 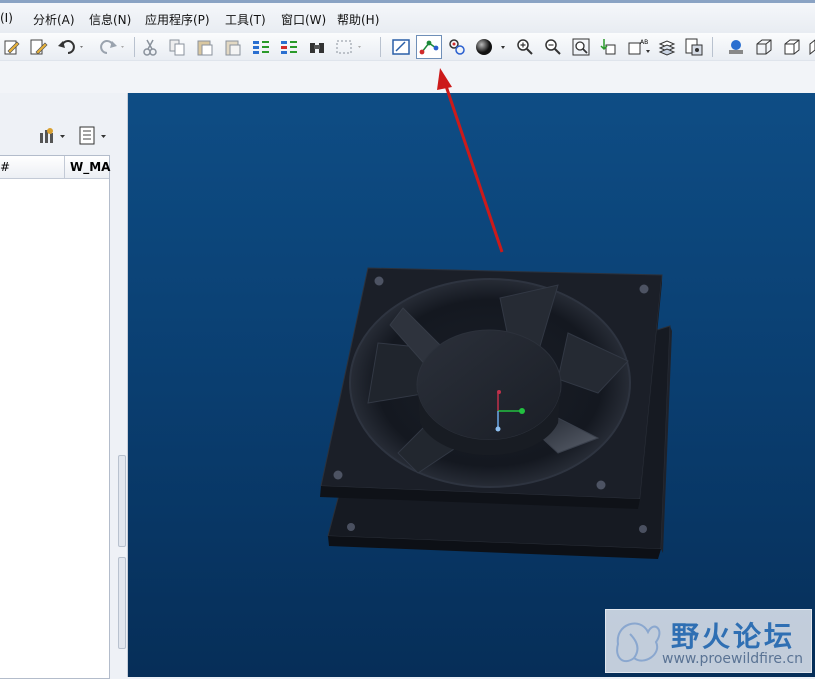 What do you see at coordinates (733, 659) in the screenshot?
I see `watermark-url: www.proewildfire.cn` at bounding box center [733, 659].